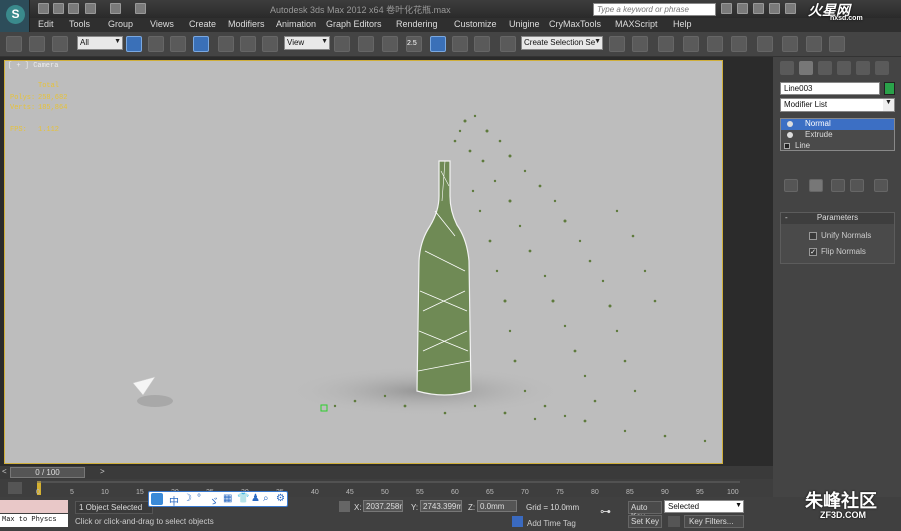 Image resolution: width=901 pixels, height=531 pixels. What do you see at coordinates (814, 44) in the screenshot?
I see `rendered-frame-window-icon` at bounding box center [814, 44].